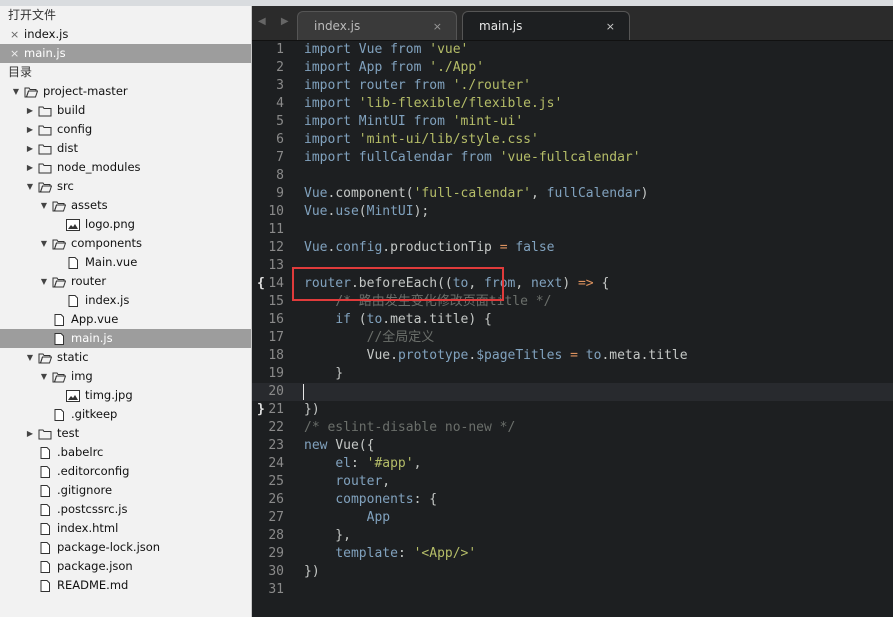 This screenshot has height=617, width=893. I want to click on code-token: =>, so click(589, 283).